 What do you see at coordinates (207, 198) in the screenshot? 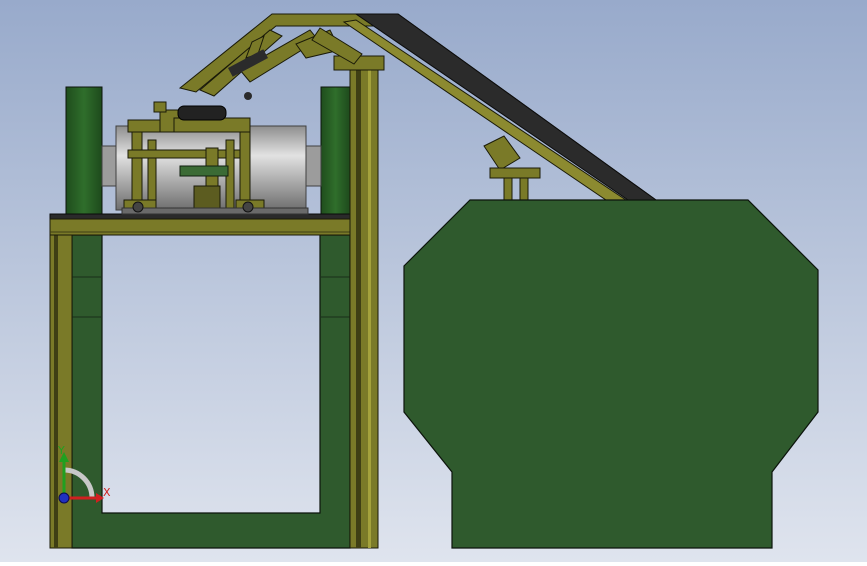
I see `drum-base-plate` at bounding box center [207, 198].